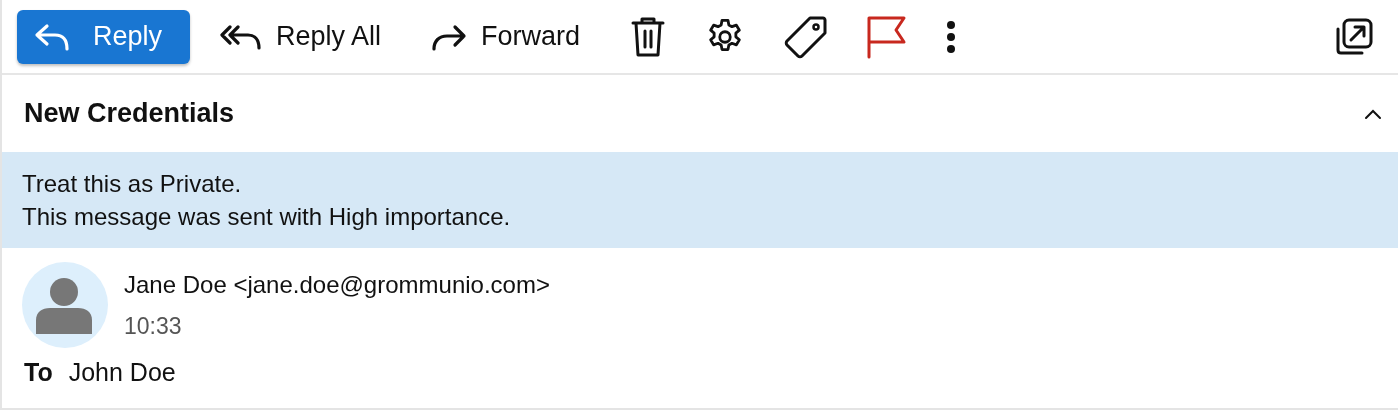 The height and width of the screenshot is (410, 1400). Describe the element at coordinates (506, 36) in the screenshot. I see `forward-button: Forward` at that location.